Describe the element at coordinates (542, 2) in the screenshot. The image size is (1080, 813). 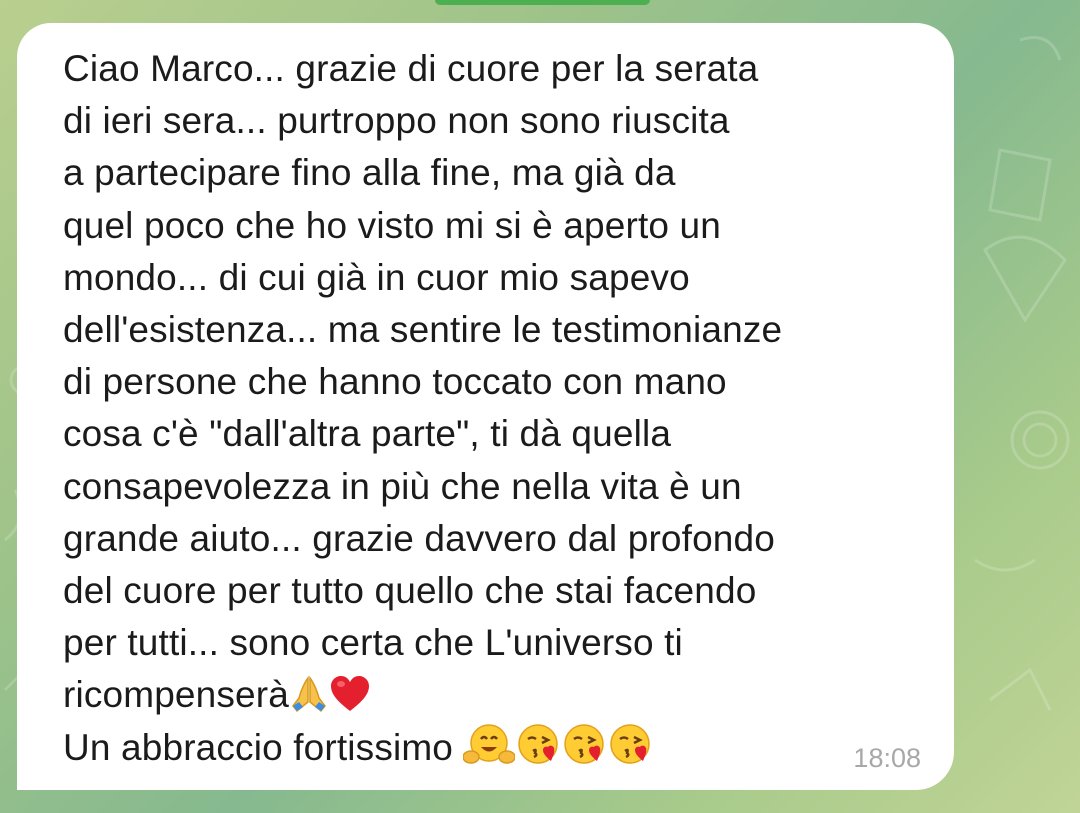
I see `top-indicator-strip` at that location.